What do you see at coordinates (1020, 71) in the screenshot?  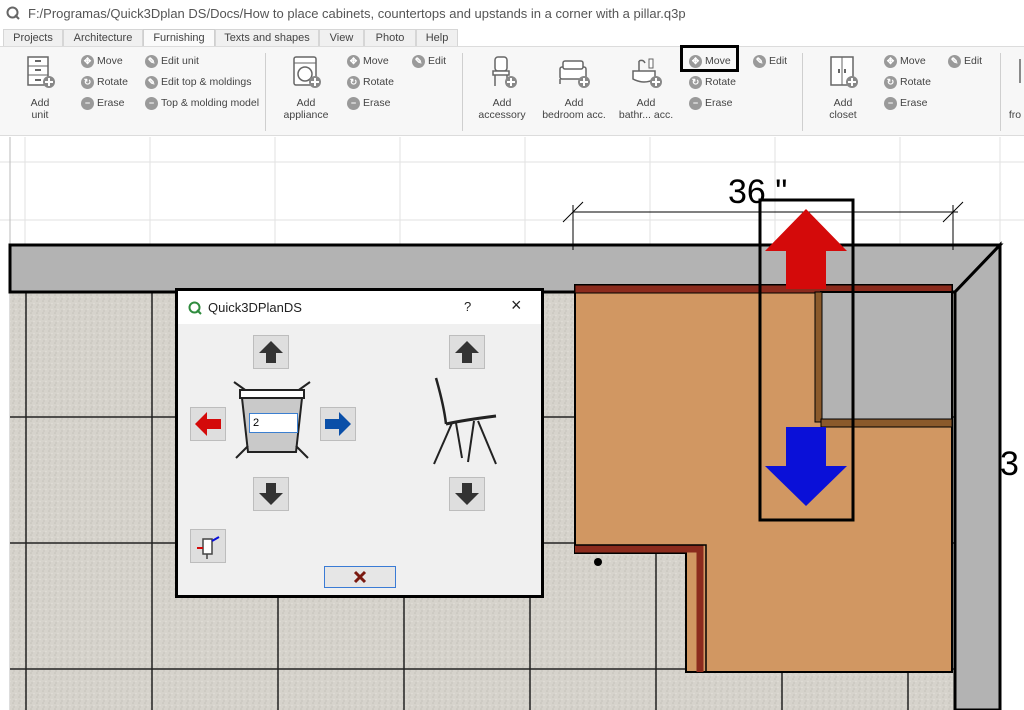 I see `partial-icon` at bounding box center [1020, 71].